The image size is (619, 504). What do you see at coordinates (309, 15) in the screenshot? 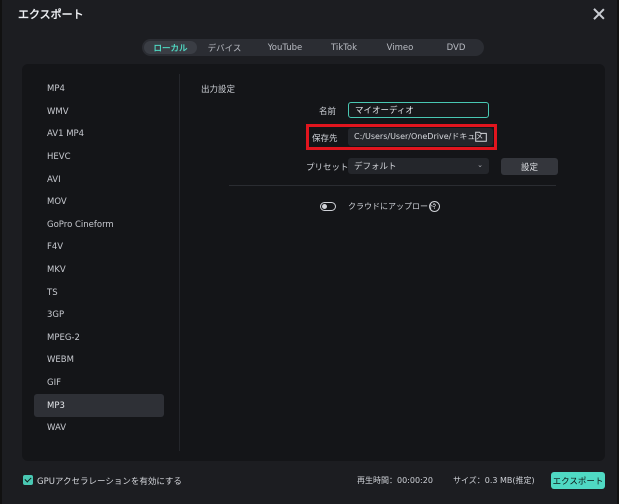
I see `title-bar: エクスポート` at bounding box center [309, 15].